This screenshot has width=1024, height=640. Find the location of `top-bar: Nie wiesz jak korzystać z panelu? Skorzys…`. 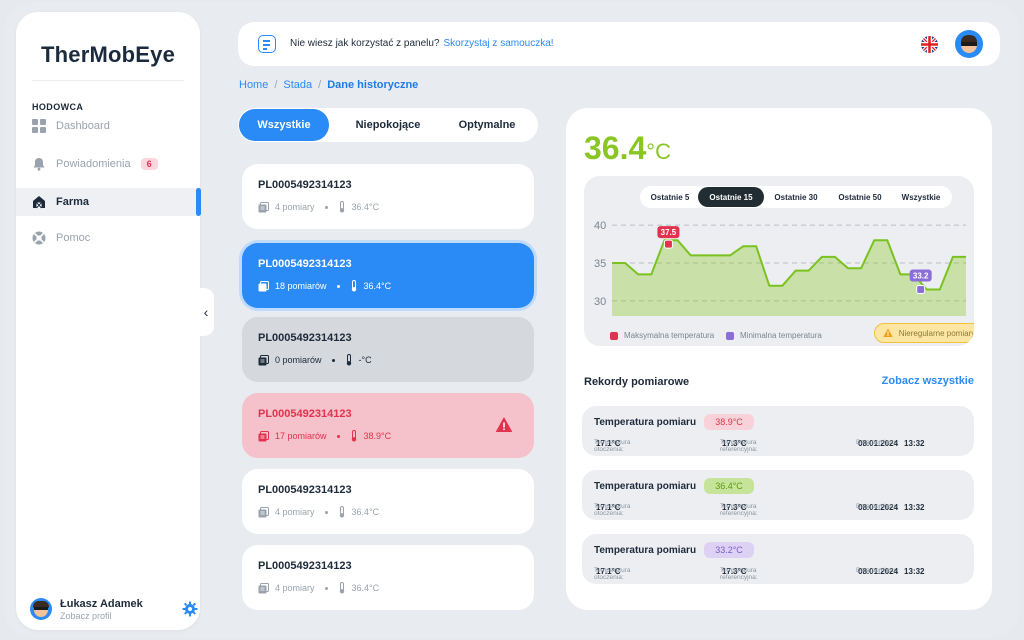

top-bar: Nie wiesz jak korzystać z panelu? Skorzys… is located at coordinates (619, 44).